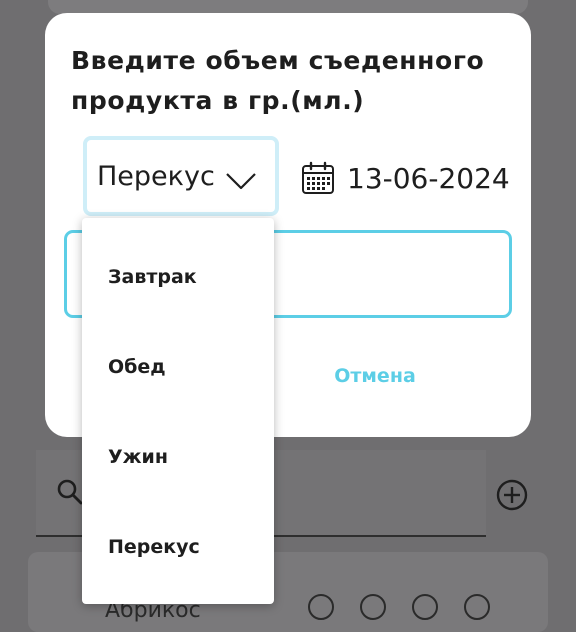 This screenshot has height=632, width=576. What do you see at coordinates (321, 607) in the screenshot?
I see `edit-icon` at bounding box center [321, 607].